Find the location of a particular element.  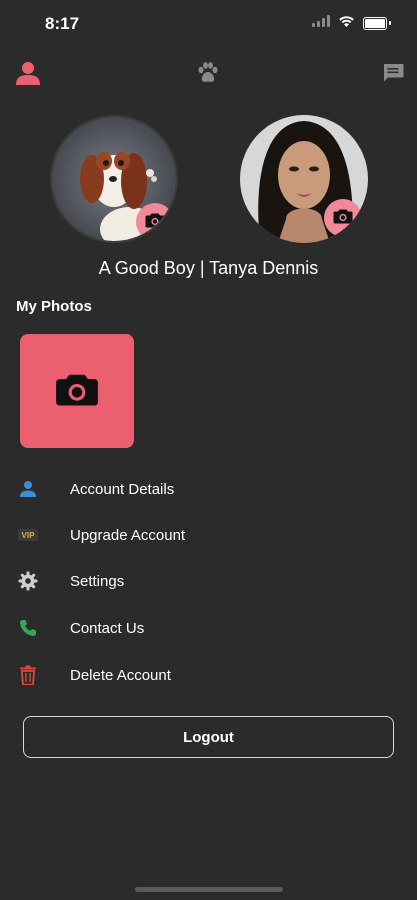

pet-photo-camera-button is located at coordinates (155, 222).